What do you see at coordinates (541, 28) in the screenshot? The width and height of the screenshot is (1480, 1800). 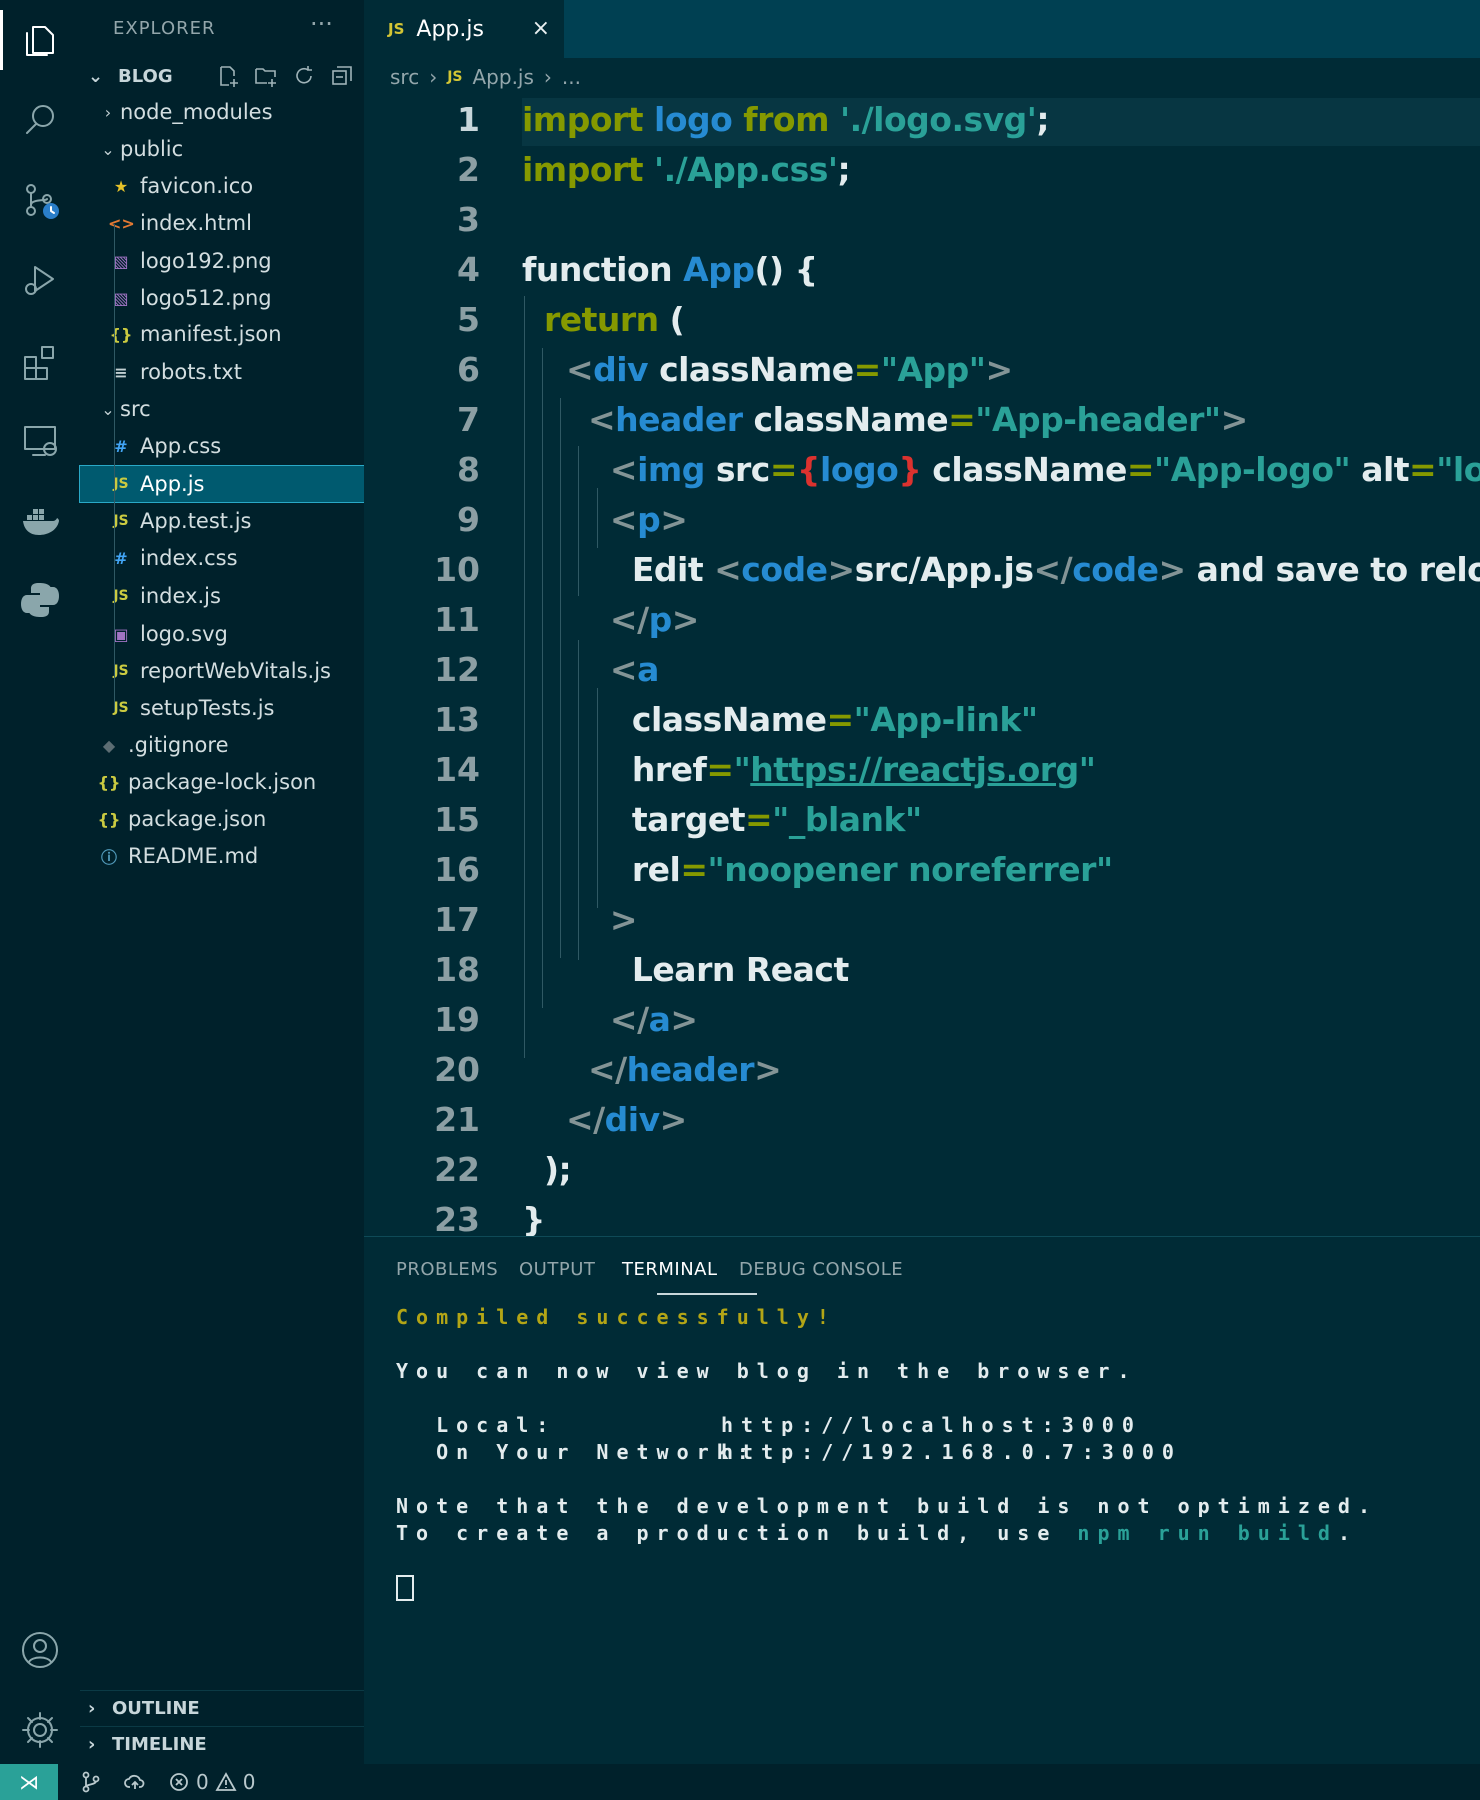 I see `close-icon: ×` at bounding box center [541, 28].